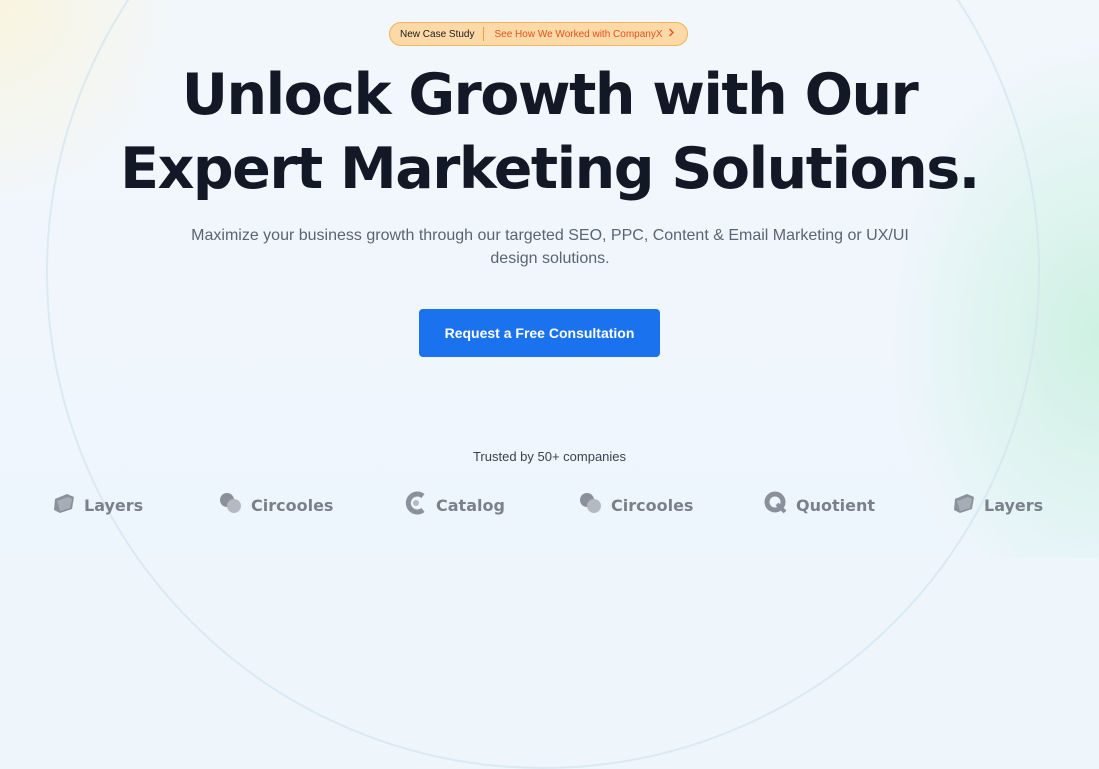 The width and height of the screenshot is (1099, 769). What do you see at coordinates (419, 505) in the screenshot?
I see `catalog-icon` at bounding box center [419, 505].